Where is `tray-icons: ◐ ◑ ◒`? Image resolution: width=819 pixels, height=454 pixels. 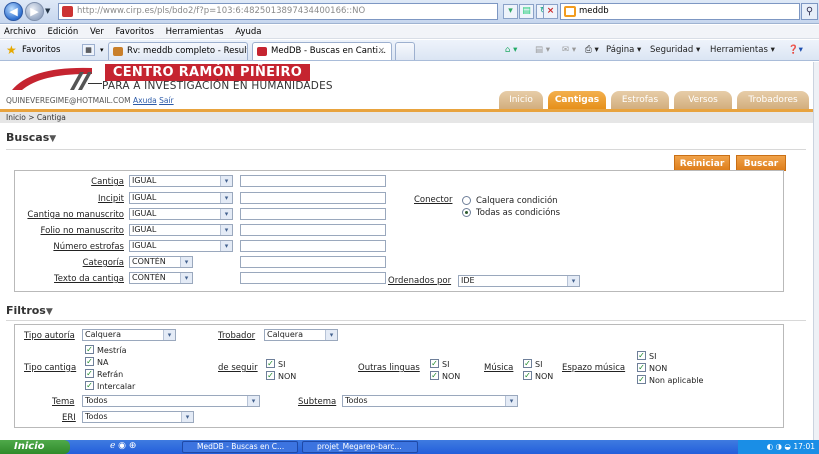
tray-icons: ◐ ◑ ◒ is located at coordinates (780, 446).